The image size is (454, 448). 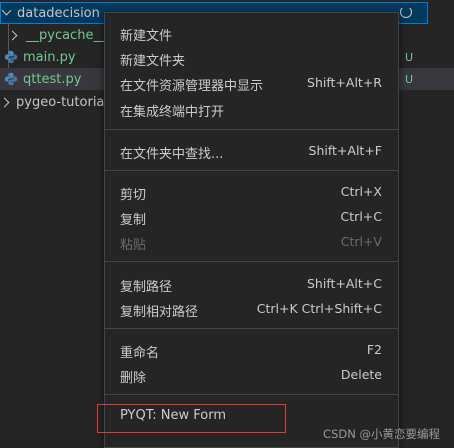 I want to click on menu-item-label: 复制, so click(x=133, y=220).